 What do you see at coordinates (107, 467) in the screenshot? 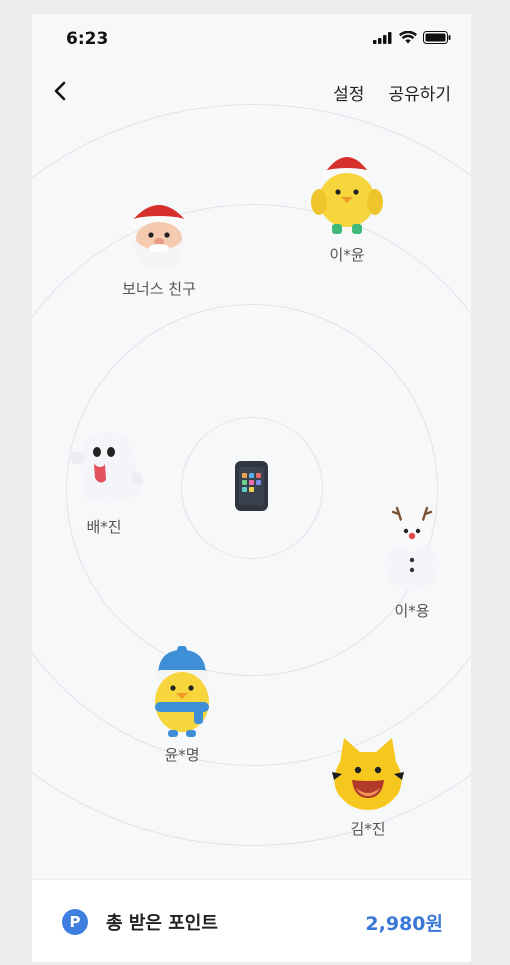
I see `ghost-character-icon` at bounding box center [107, 467].